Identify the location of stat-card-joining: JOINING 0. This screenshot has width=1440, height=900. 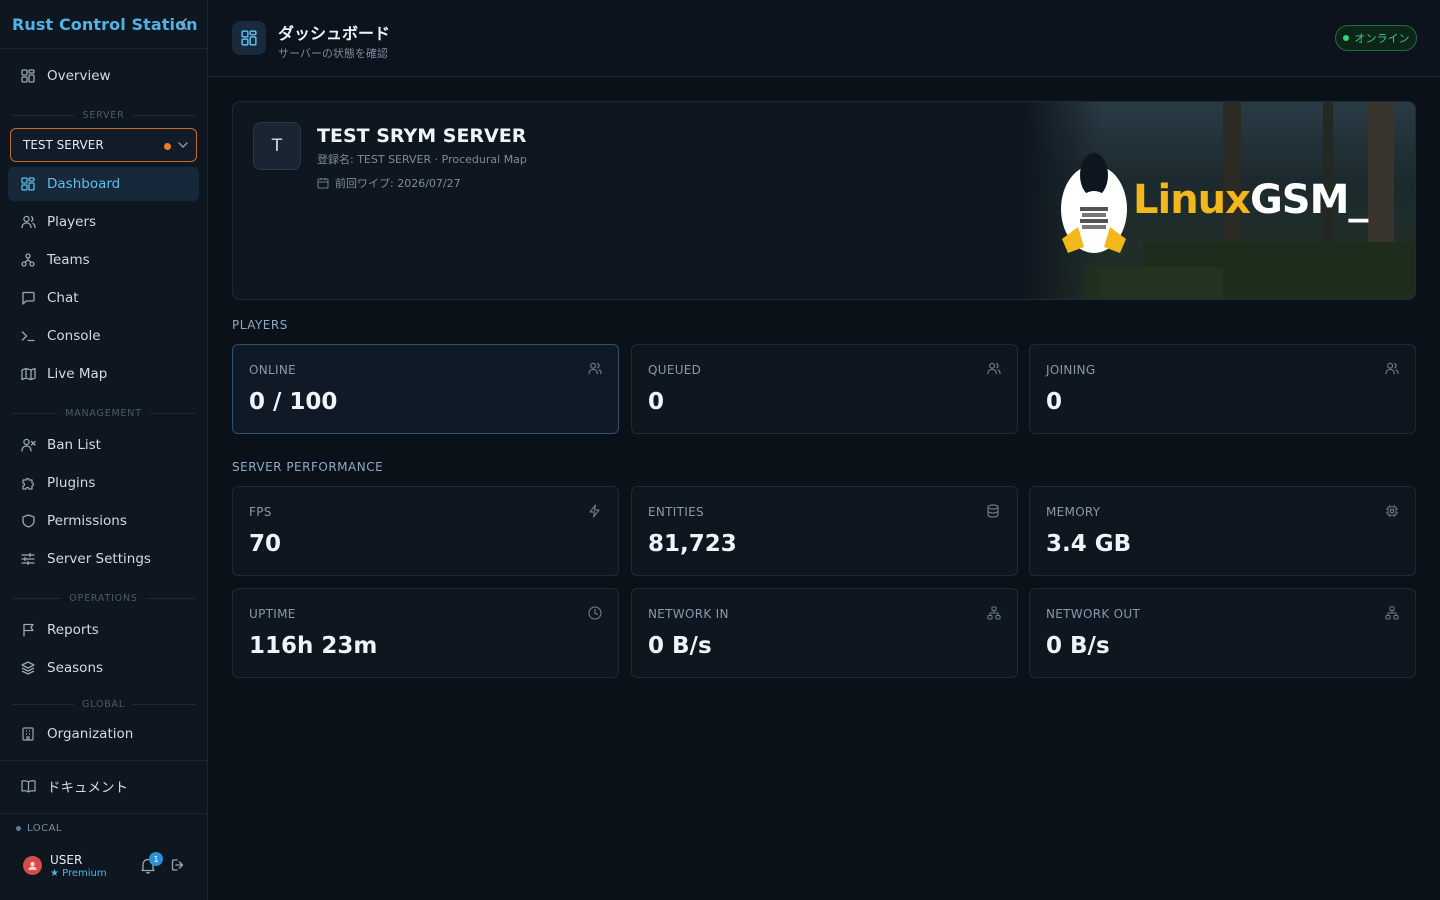
(1222, 389).